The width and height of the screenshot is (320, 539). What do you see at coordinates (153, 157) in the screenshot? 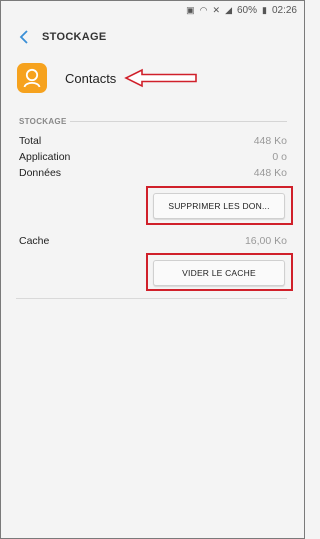
I see `storage-row-application: Application 0 o` at bounding box center [153, 157].